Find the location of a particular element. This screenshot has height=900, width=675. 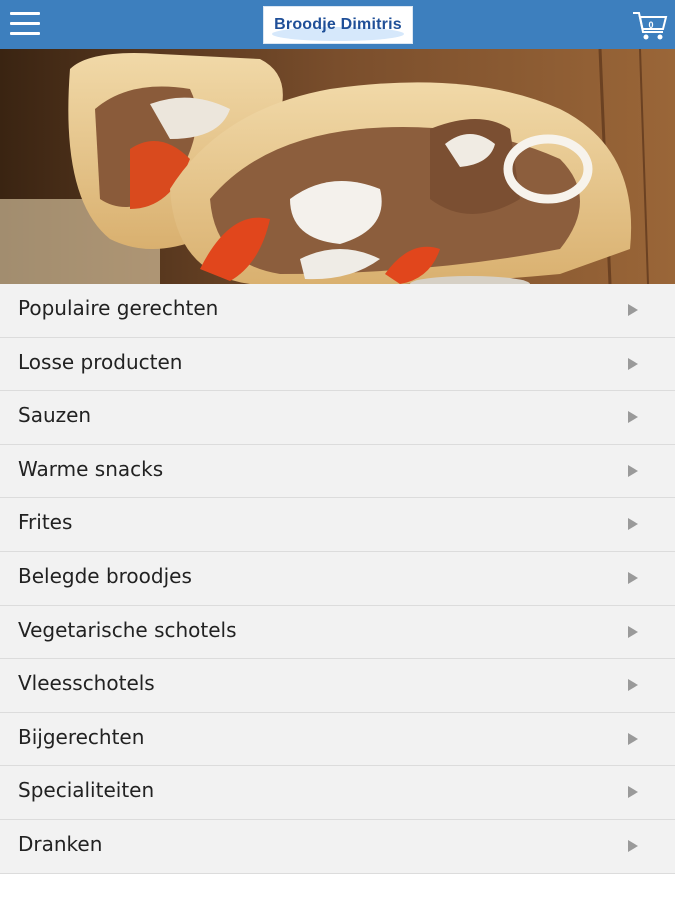

category-label: Losse producten is located at coordinates (100, 361).